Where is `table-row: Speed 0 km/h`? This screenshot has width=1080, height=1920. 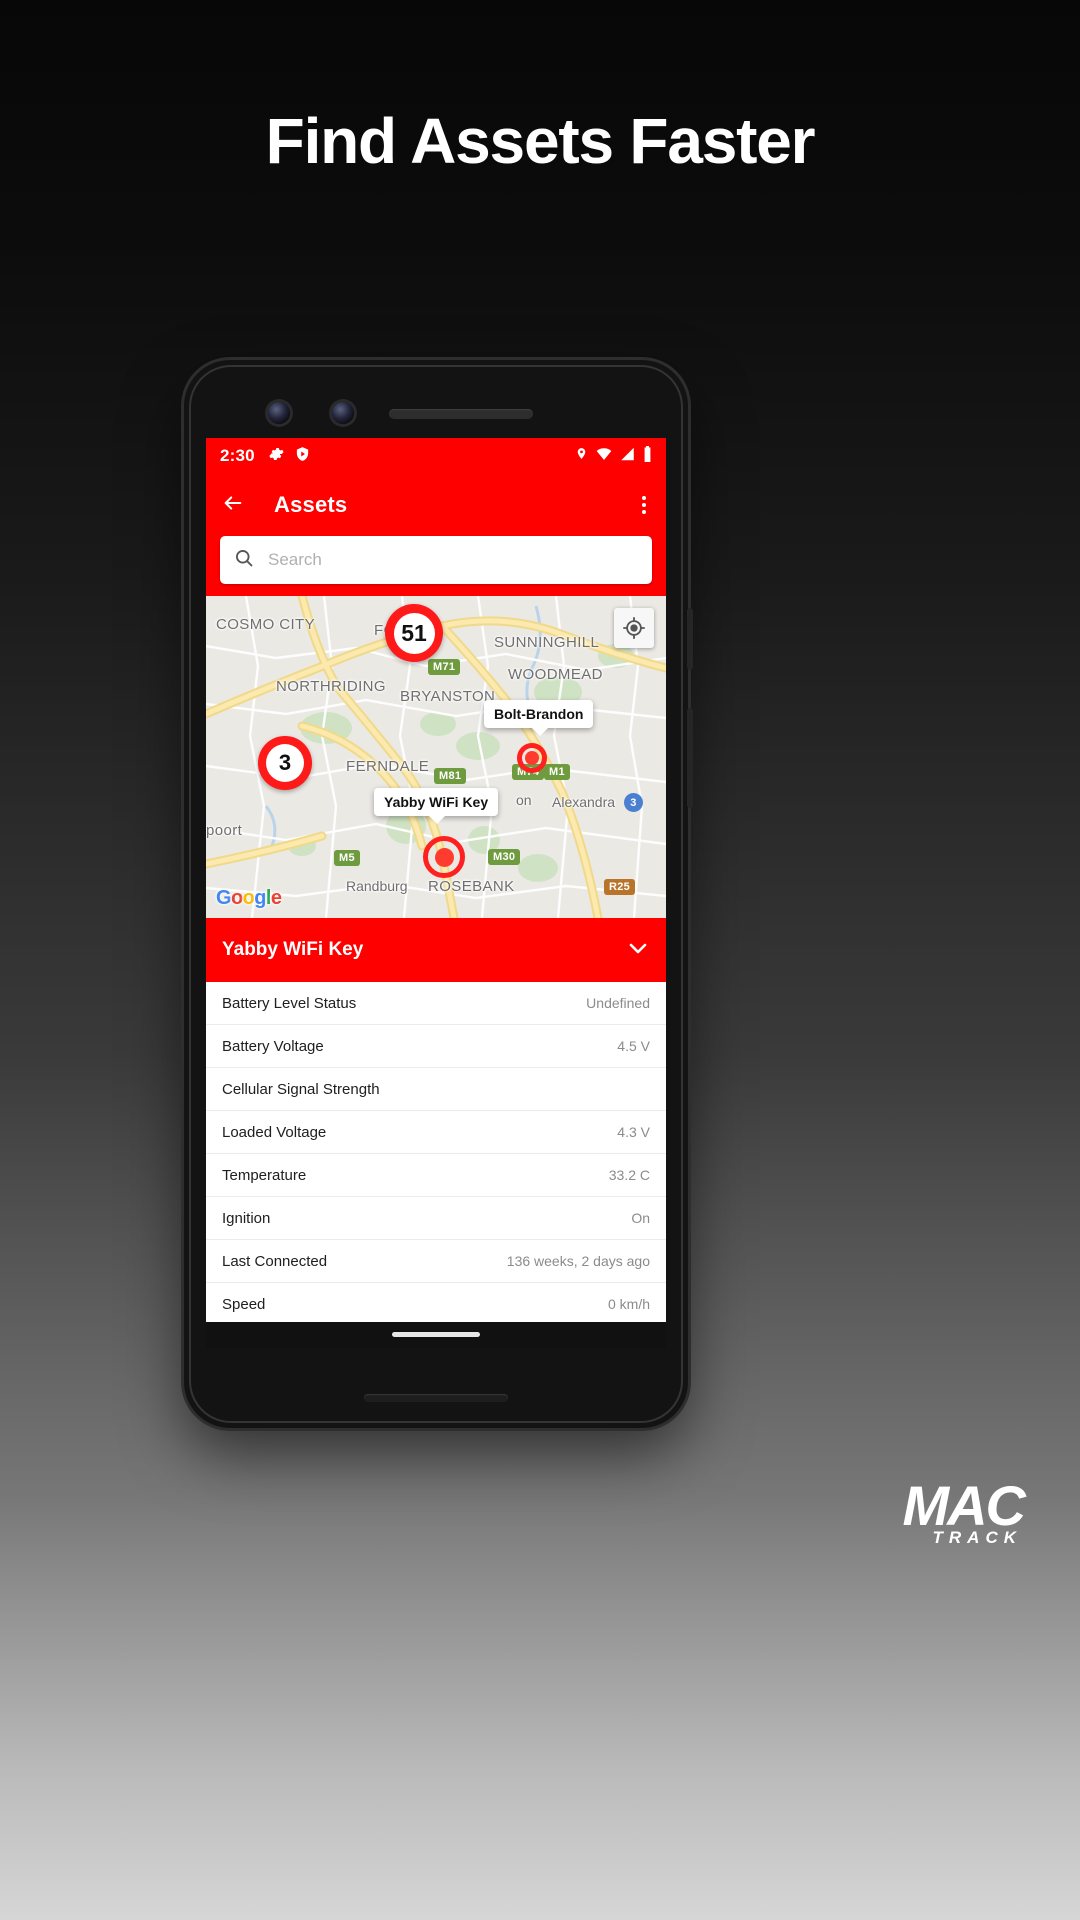 table-row: Speed 0 km/h is located at coordinates (436, 1304).